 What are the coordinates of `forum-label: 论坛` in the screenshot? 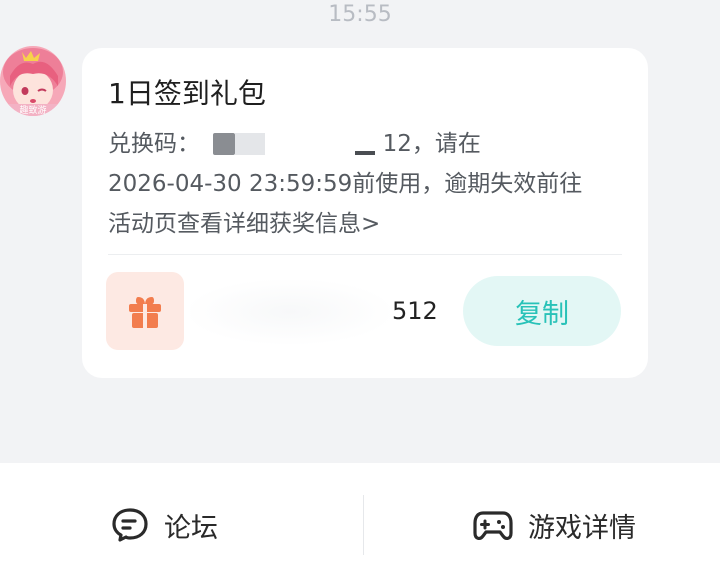 It's located at (191, 528).